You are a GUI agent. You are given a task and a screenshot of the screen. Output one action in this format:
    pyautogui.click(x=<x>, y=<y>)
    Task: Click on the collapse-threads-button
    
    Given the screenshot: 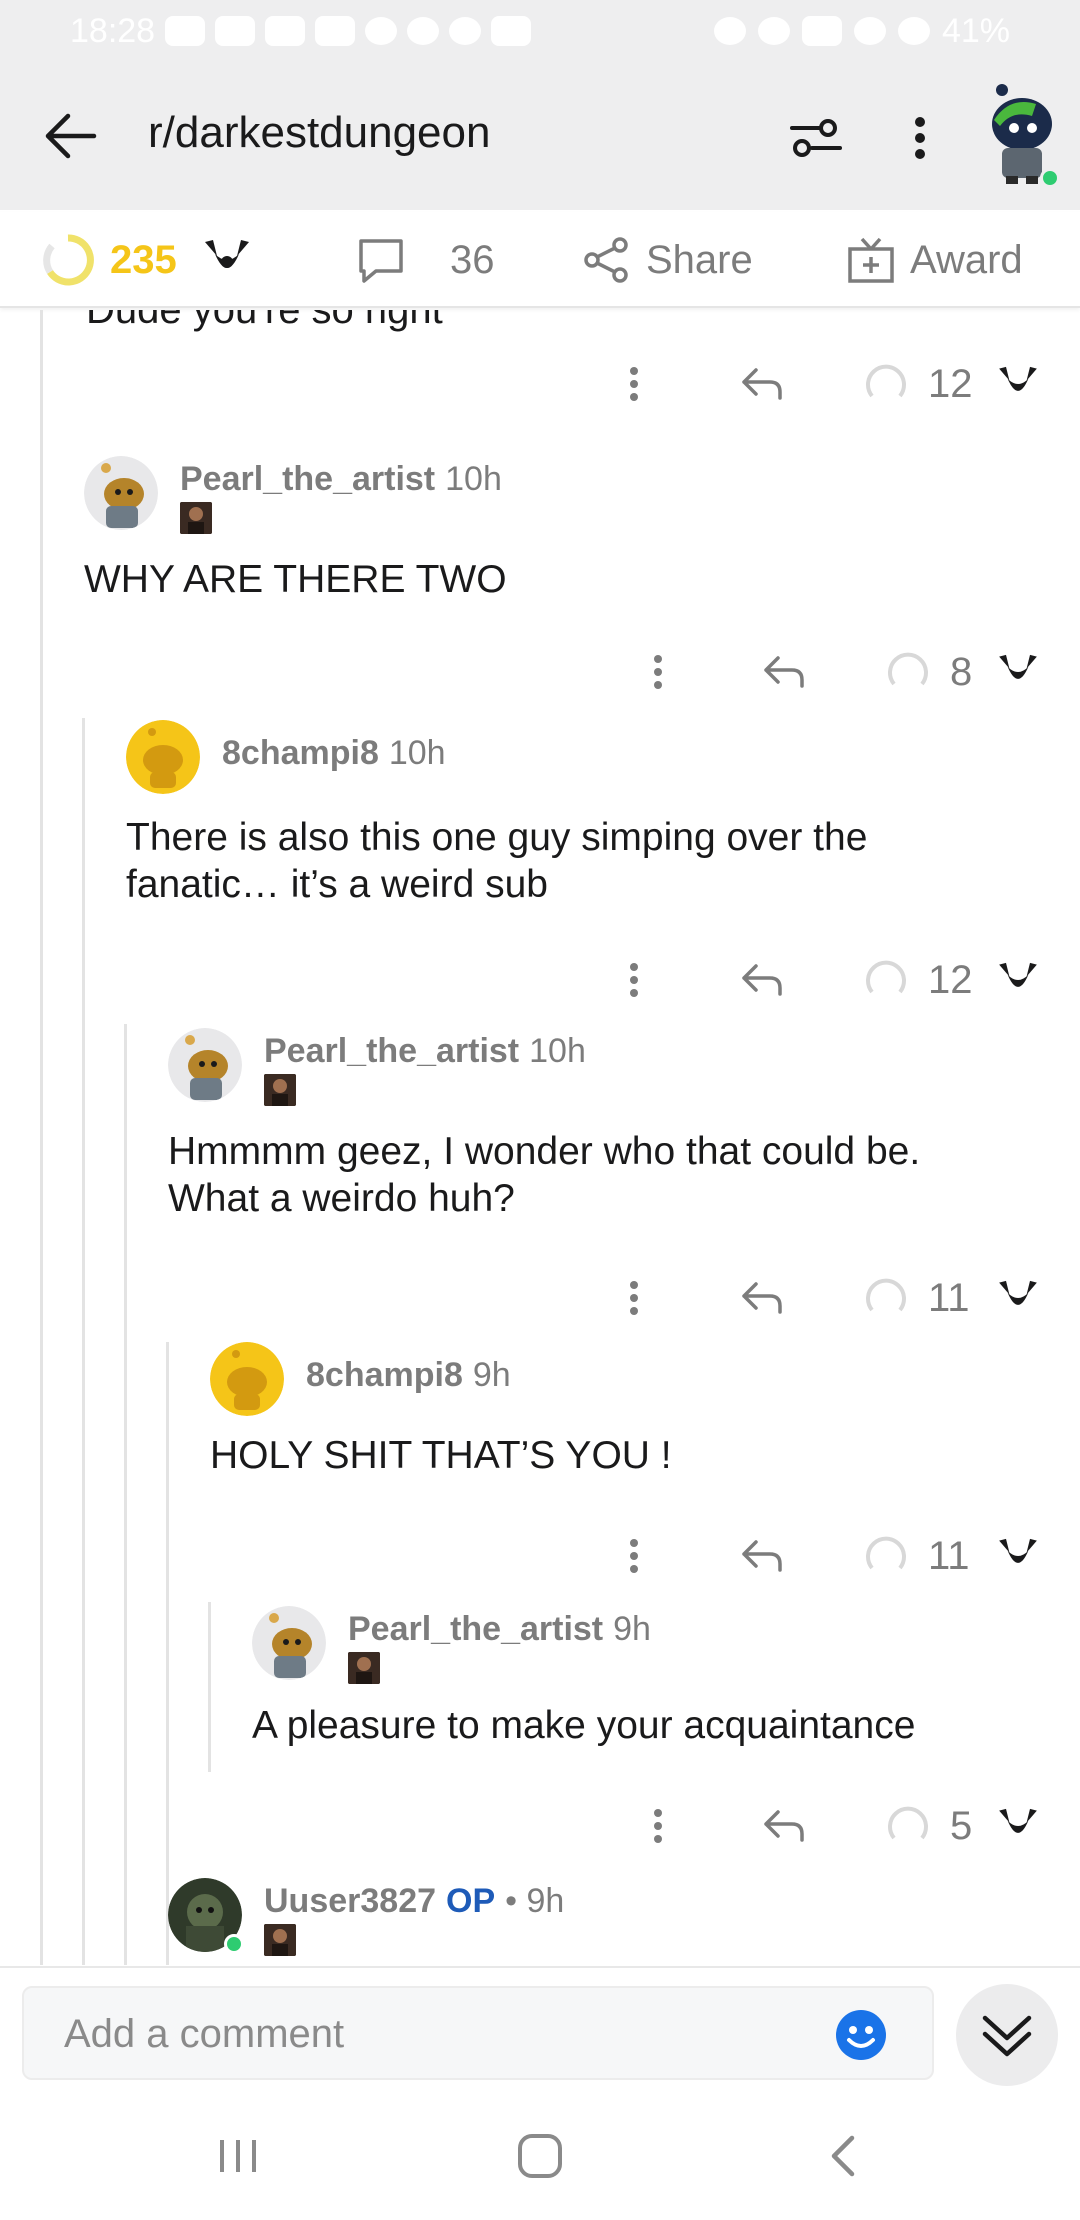 What is the action you would take?
    pyautogui.click(x=1007, y=2035)
    